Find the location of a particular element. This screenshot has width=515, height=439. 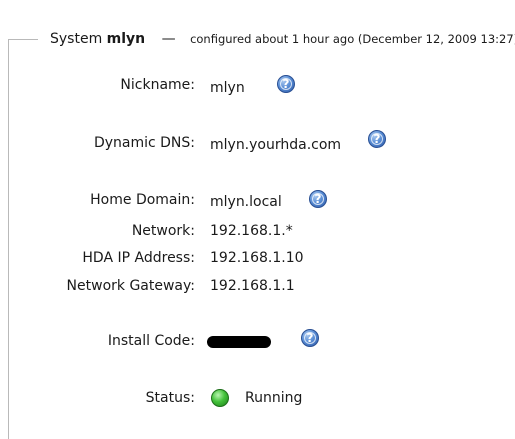

system-word: System is located at coordinates (76, 39).